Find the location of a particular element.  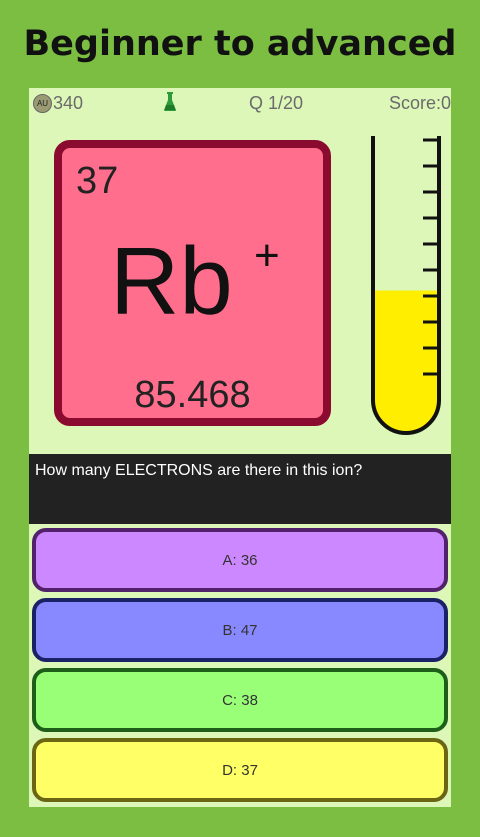

progress-test-tube is located at coordinates (406, 285).